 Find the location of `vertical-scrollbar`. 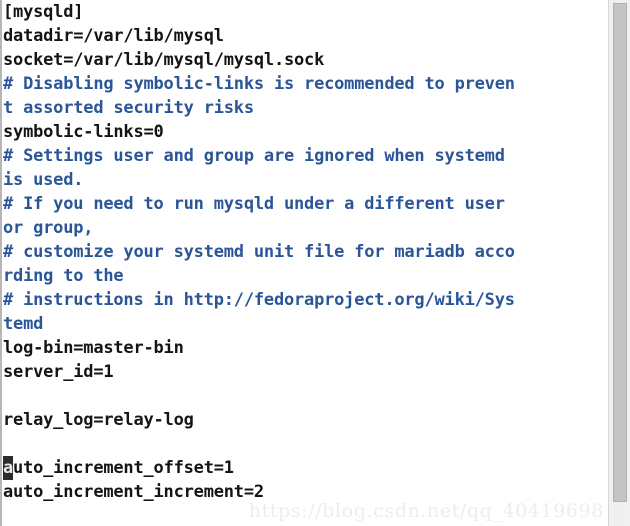

vertical-scrollbar is located at coordinates (619, 263).